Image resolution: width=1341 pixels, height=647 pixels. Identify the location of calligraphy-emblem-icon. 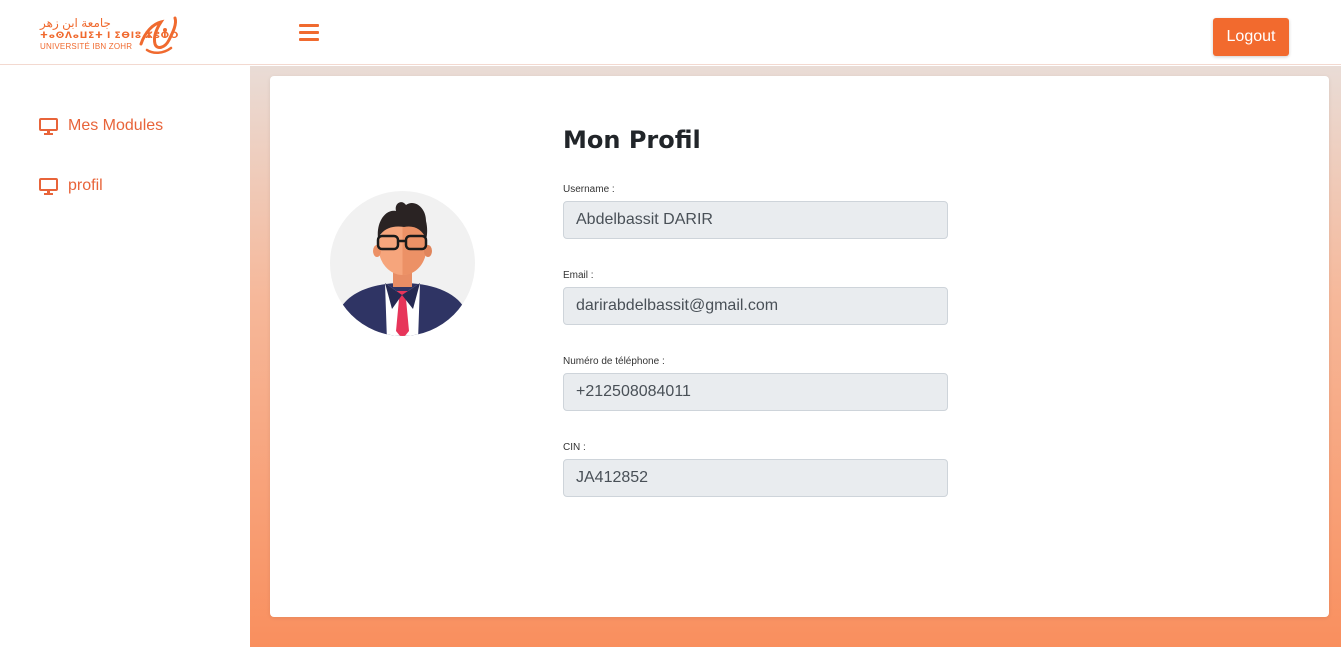
(158, 35).